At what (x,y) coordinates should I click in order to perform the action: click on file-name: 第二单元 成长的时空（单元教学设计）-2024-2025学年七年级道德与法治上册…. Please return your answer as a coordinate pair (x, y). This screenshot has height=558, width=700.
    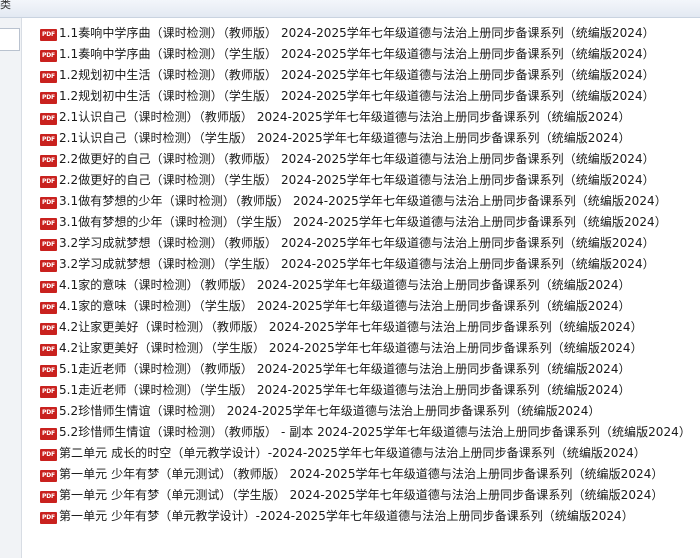
    Looking at the image, I should click on (352, 453).